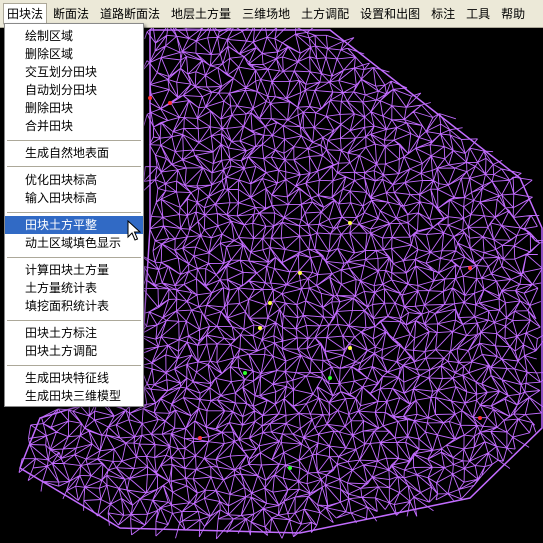  What do you see at coordinates (74, 153) in the screenshot?
I see `menu-item-generate-surface: 生成自然地表面` at bounding box center [74, 153].